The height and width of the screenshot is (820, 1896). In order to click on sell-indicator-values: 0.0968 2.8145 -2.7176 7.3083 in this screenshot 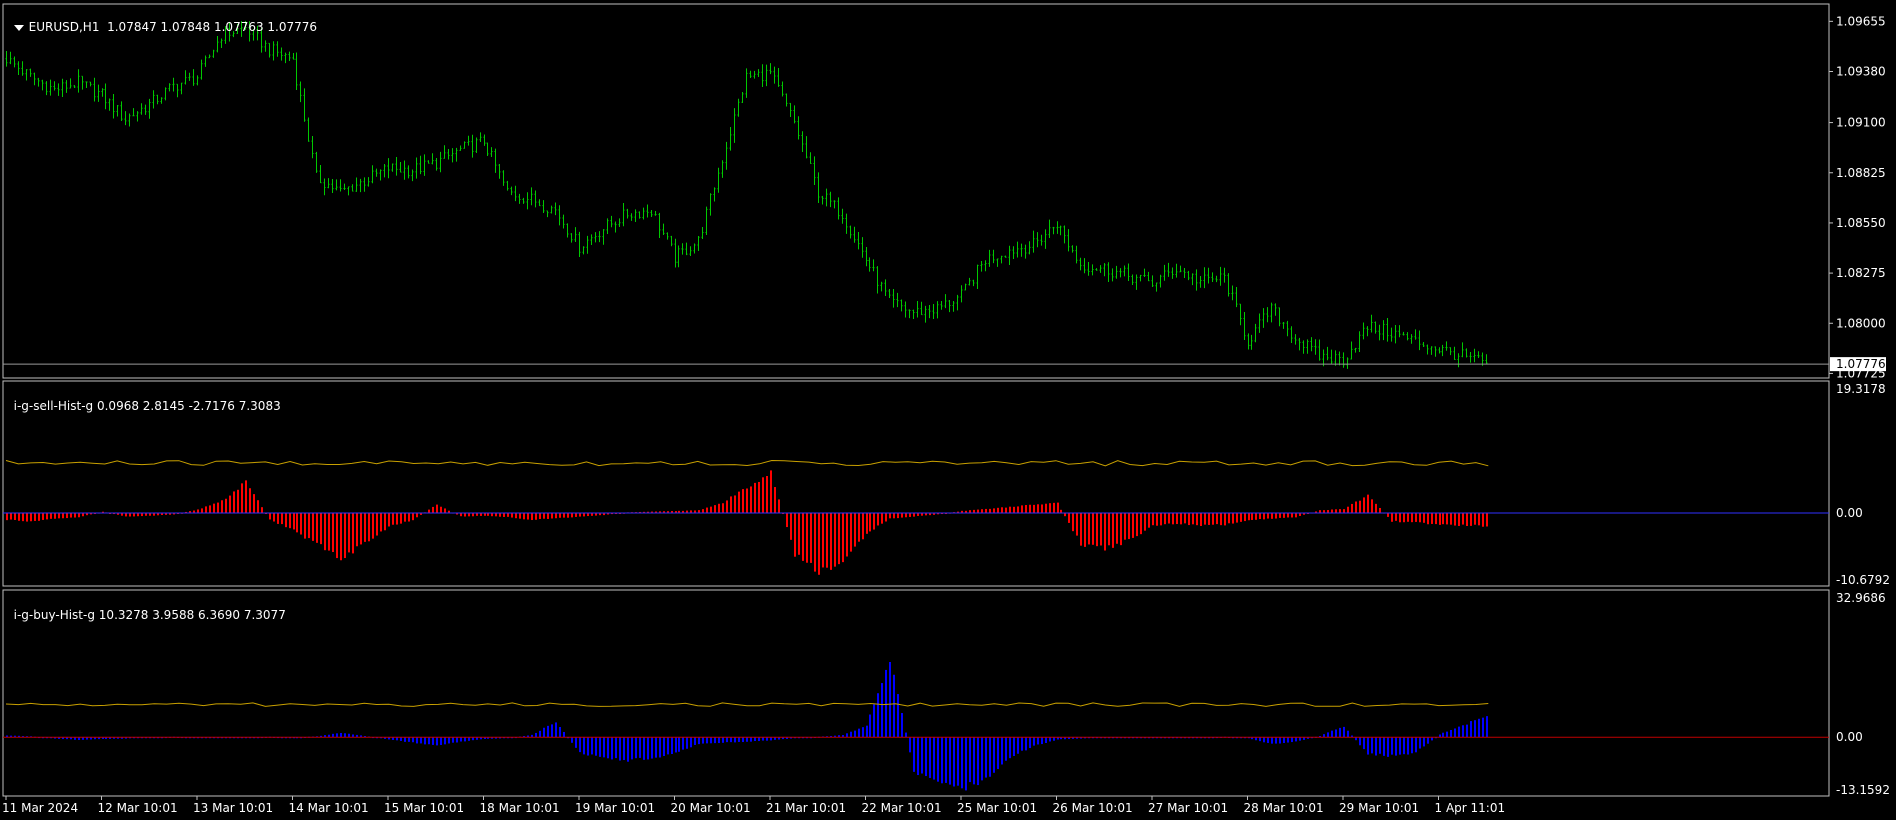, I will do `click(188, 406)`.